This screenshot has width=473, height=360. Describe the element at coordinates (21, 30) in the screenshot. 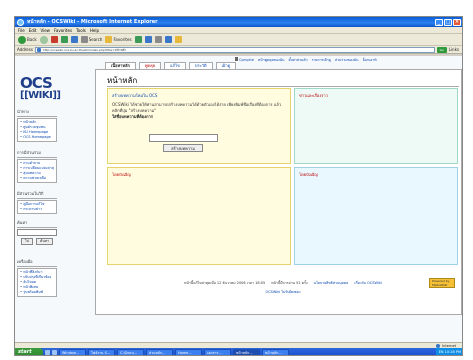

I see `menu-file: File` at that location.